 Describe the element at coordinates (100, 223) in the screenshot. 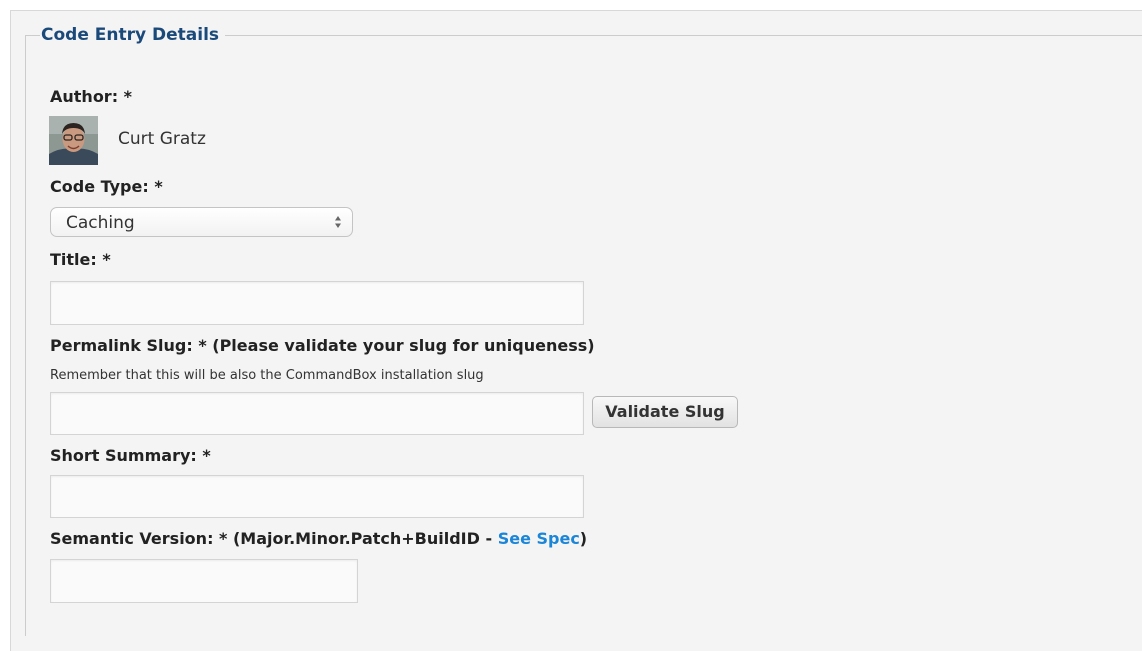

I see `code-type-selected-value: Caching` at that location.